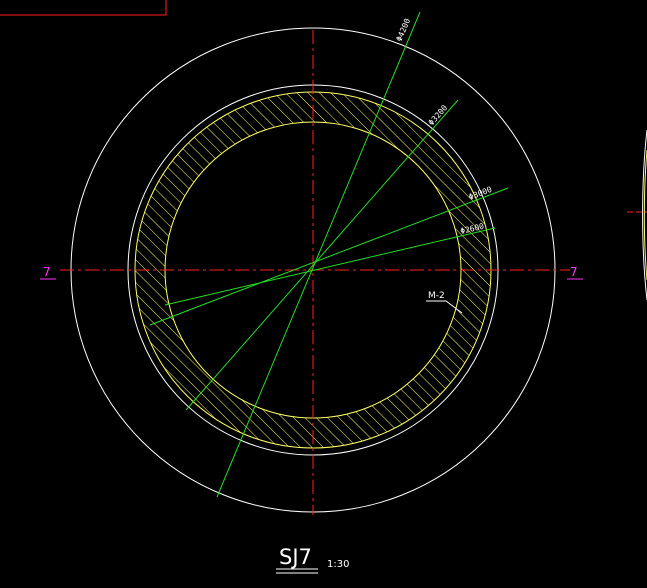 The image size is (647, 588). I want to click on section-mark-left: 7, so click(47, 272).